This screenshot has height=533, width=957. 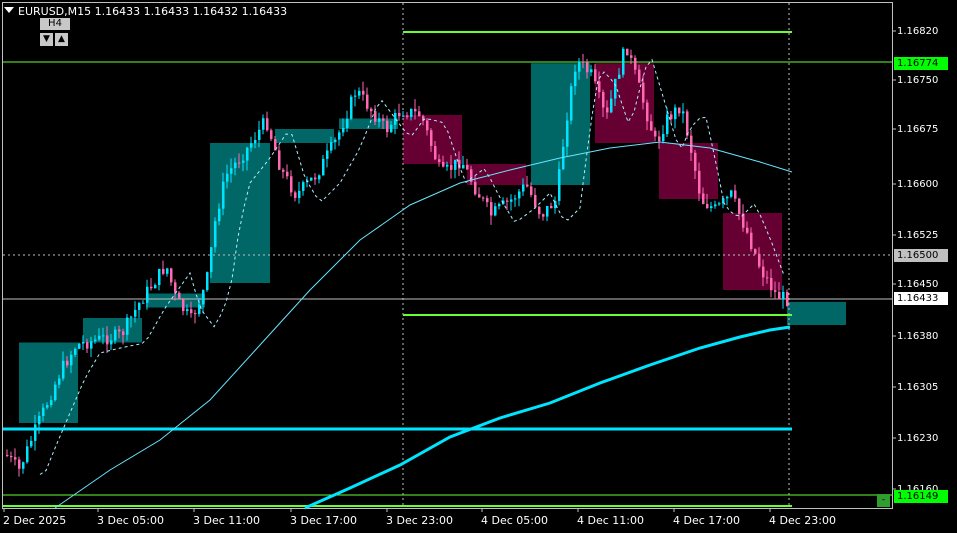 I want to click on price-tick-label: 1.16820, so click(x=918, y=31).